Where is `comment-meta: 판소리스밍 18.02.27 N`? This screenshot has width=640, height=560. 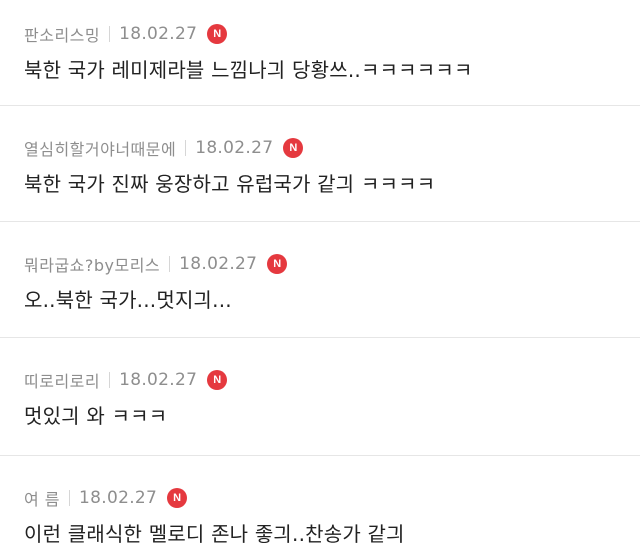 comment-meta: 판소리스밍 18.02.27 N is located at coordinates (126, 34).